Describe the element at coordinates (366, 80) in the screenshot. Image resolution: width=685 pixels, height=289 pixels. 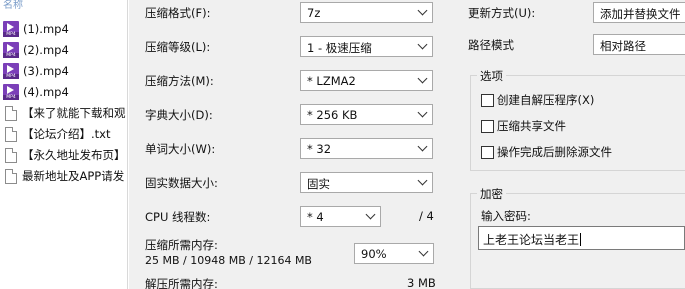
I see `method-select: * LZMA2` at that location.